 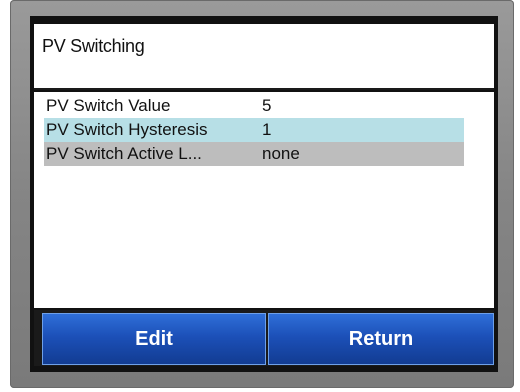 I want to click on edit-button: Edit, so click(x=154, y=339).